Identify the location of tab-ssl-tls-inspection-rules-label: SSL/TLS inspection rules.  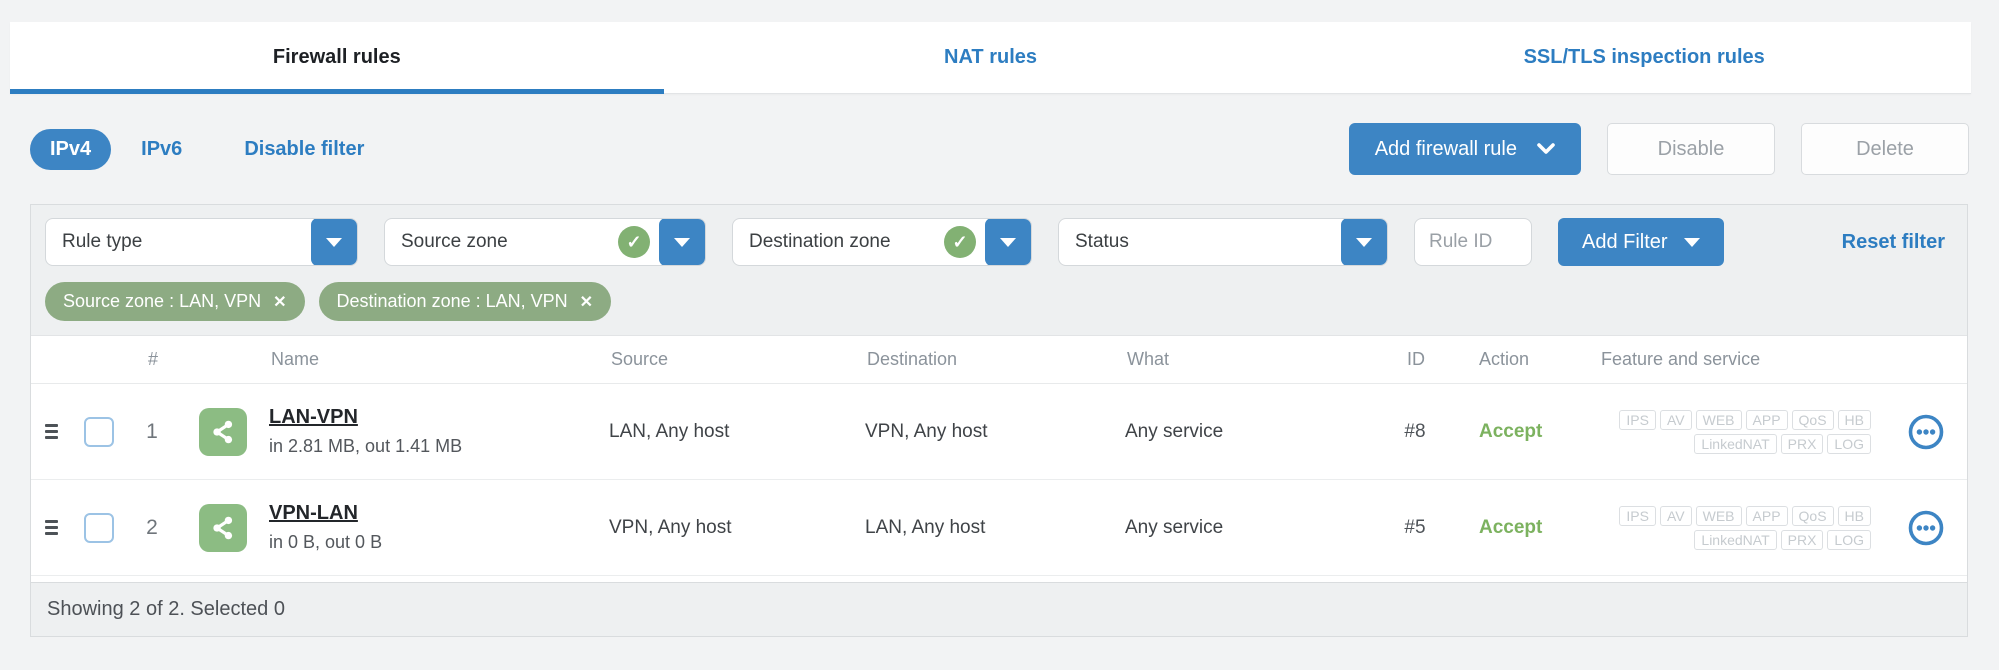
(1644, 57).